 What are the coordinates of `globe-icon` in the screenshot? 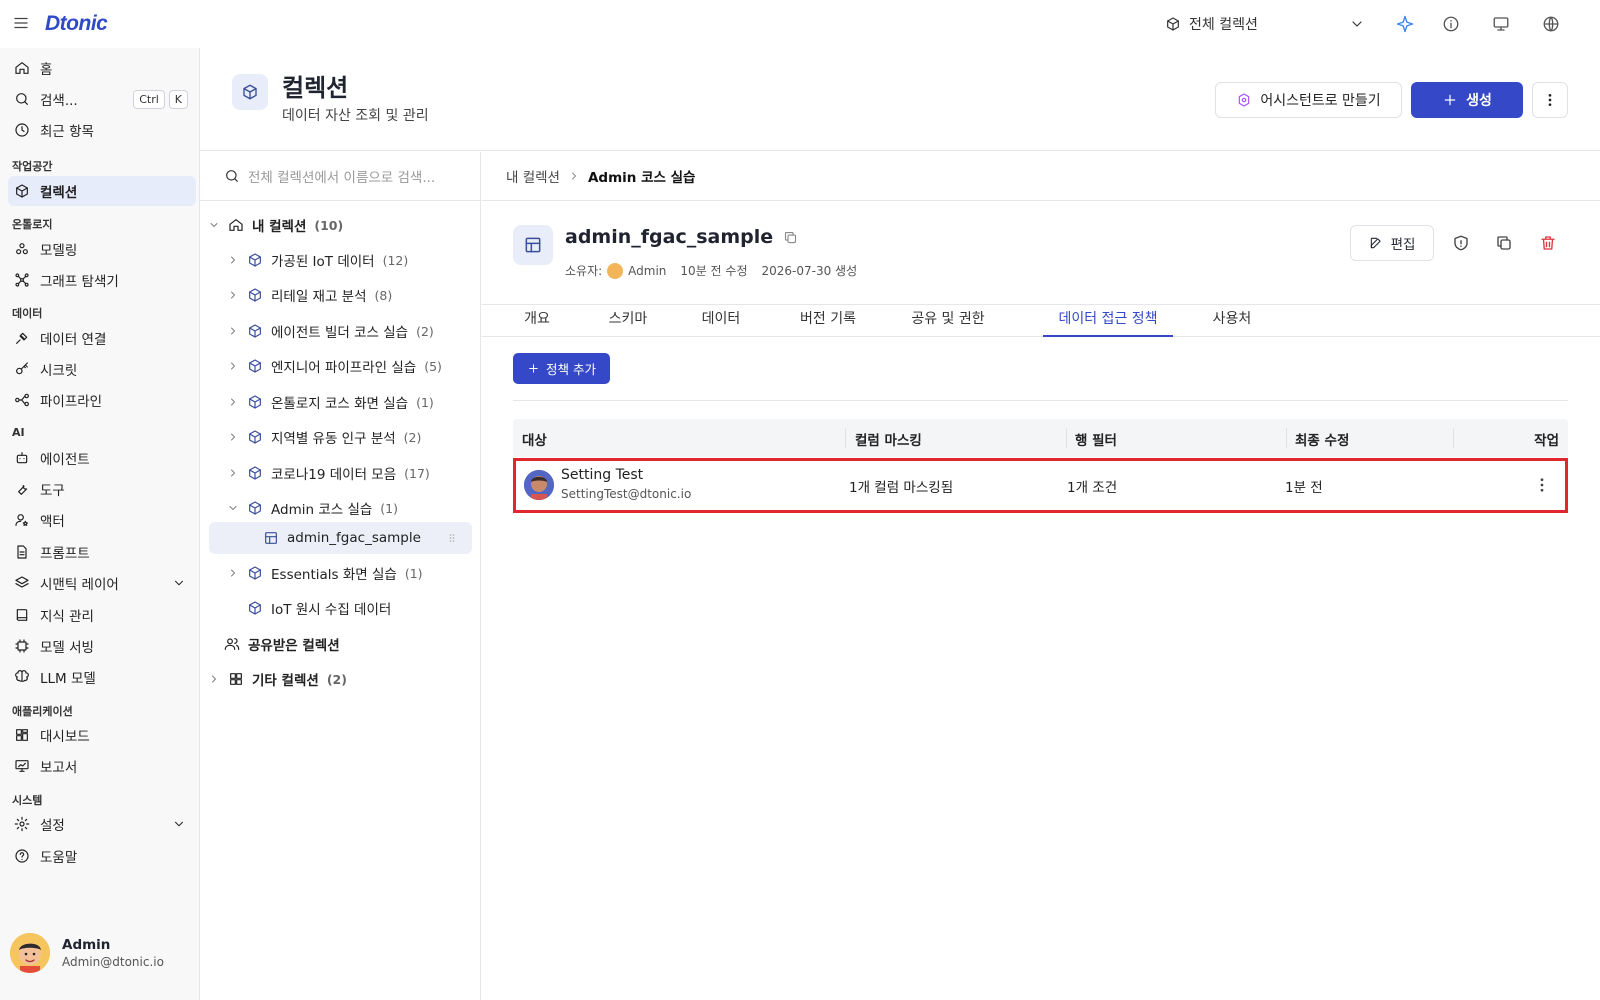 It's located at (1551, 24).